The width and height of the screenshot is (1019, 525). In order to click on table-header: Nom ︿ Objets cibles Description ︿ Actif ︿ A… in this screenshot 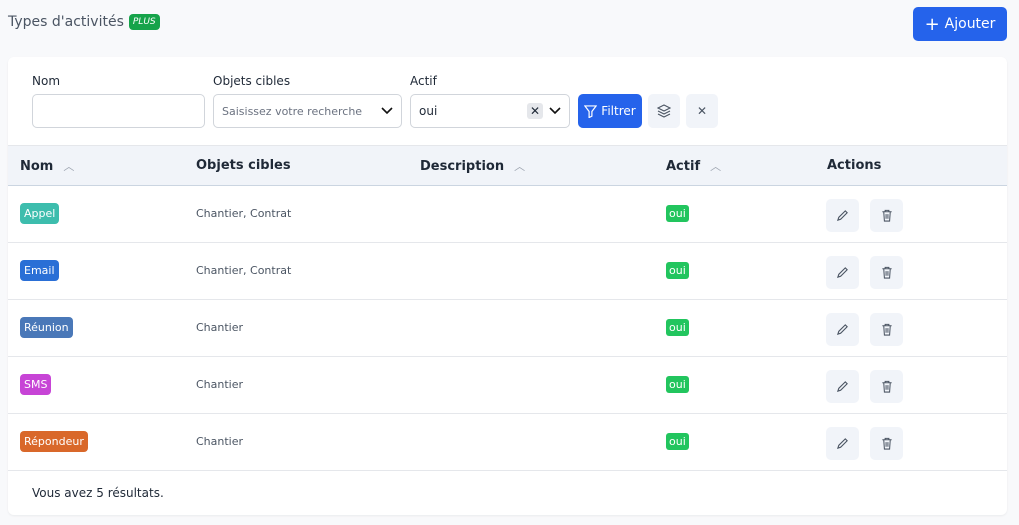, I will do `click(507, 165)`.